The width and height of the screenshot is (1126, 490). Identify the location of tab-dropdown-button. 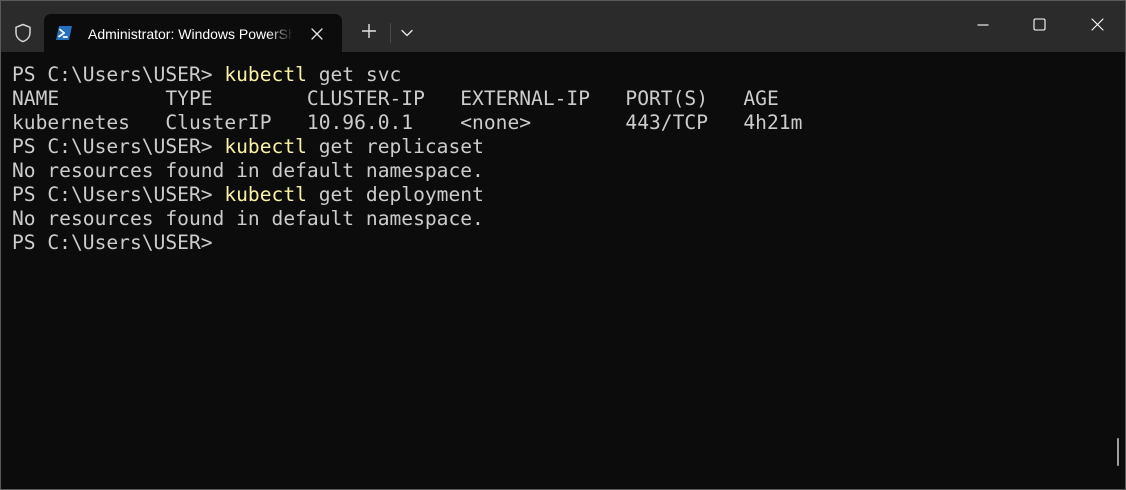
(407, 33).